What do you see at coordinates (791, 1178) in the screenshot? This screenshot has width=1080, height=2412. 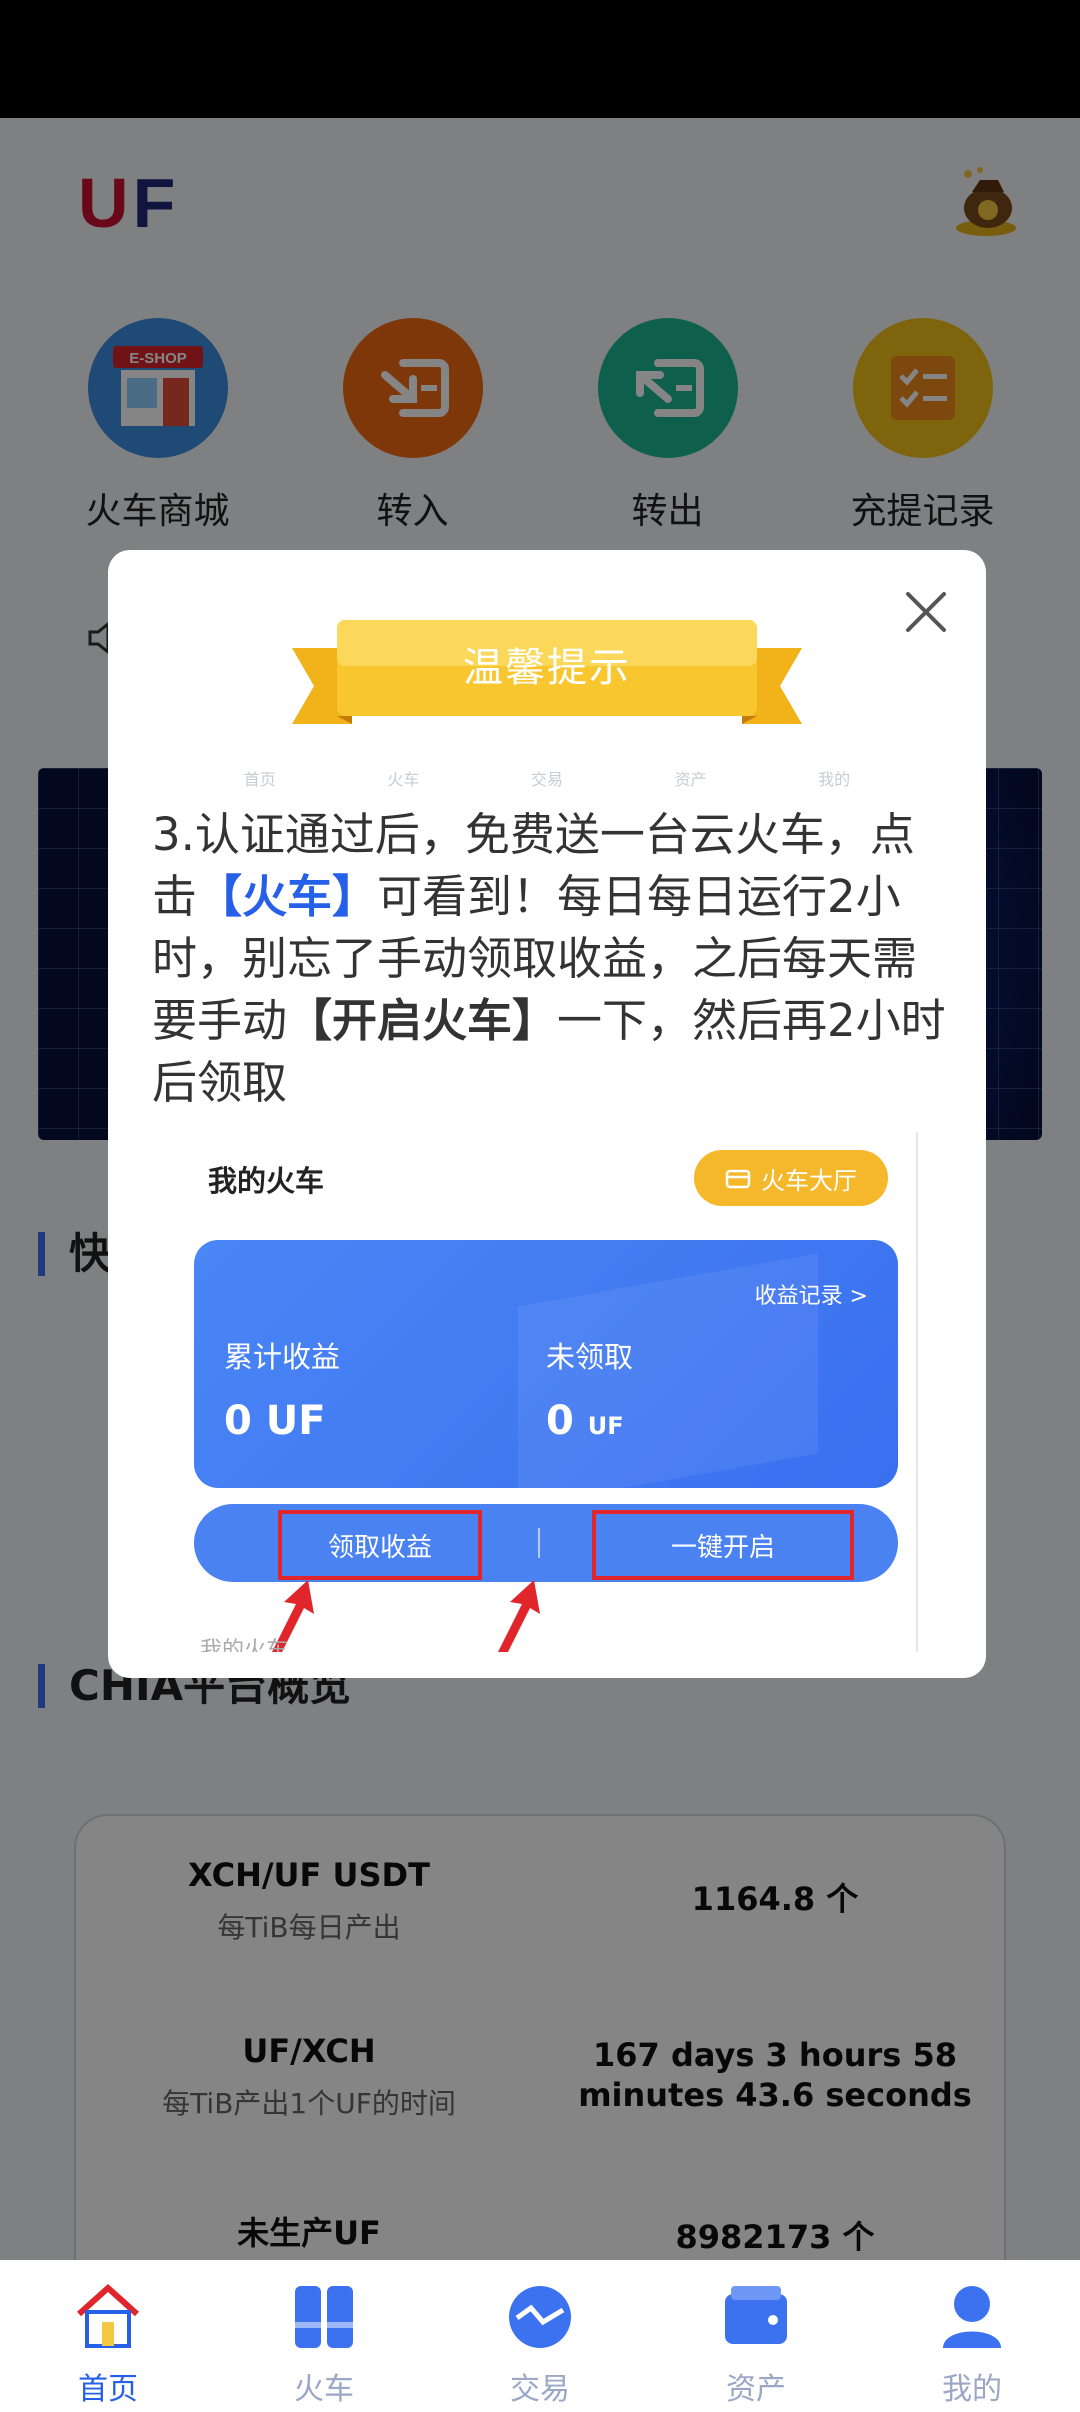 I see `train-hall-button: 火车大厅` at bounding box center [791, 1178].